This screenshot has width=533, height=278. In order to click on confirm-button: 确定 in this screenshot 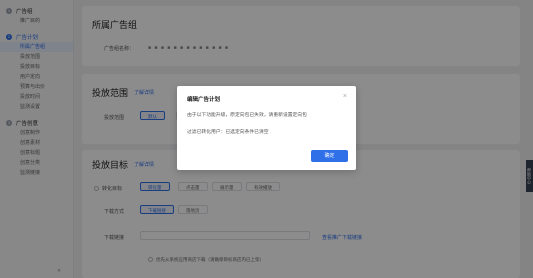, I will do `click(329, 156)`.